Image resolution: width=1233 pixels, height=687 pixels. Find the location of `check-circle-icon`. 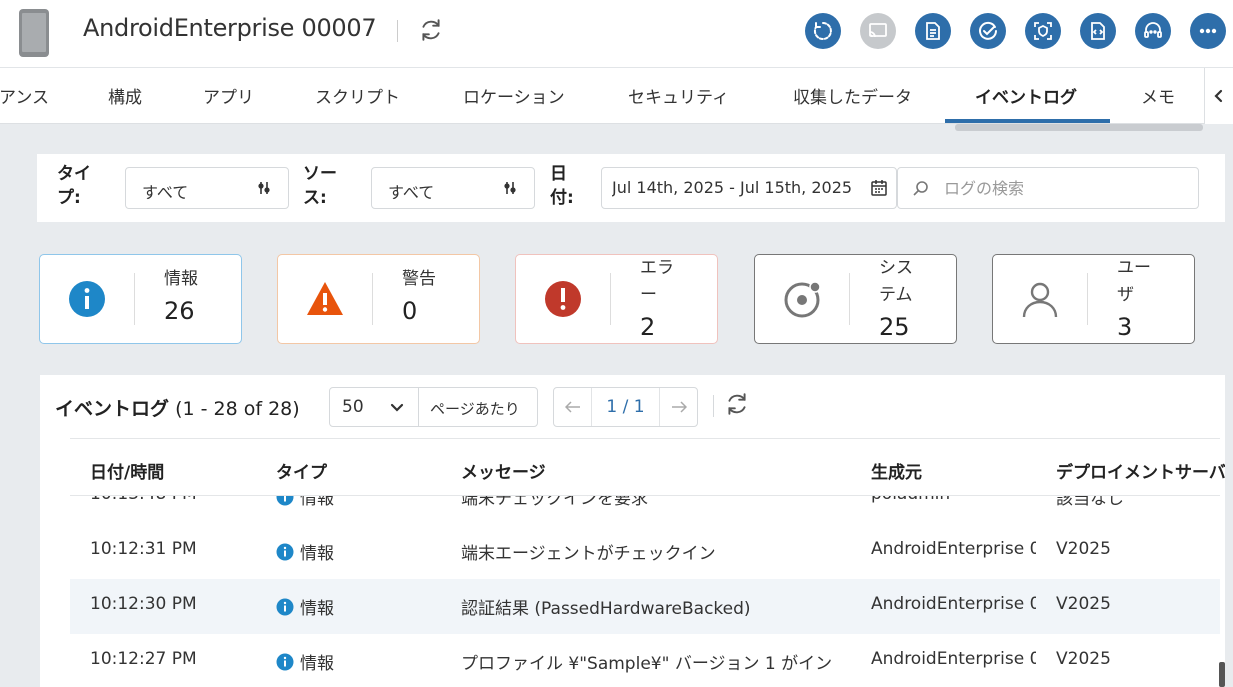

check-circle-icon is located at coordinates (988, 30).